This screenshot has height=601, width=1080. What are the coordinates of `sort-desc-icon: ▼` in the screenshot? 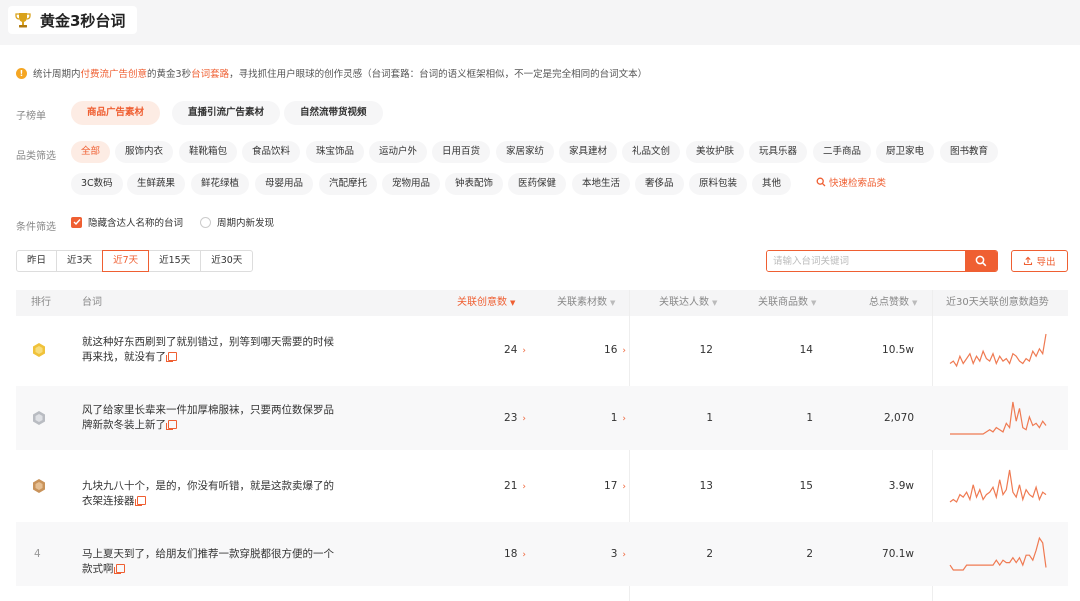 It's located at (513, 303).